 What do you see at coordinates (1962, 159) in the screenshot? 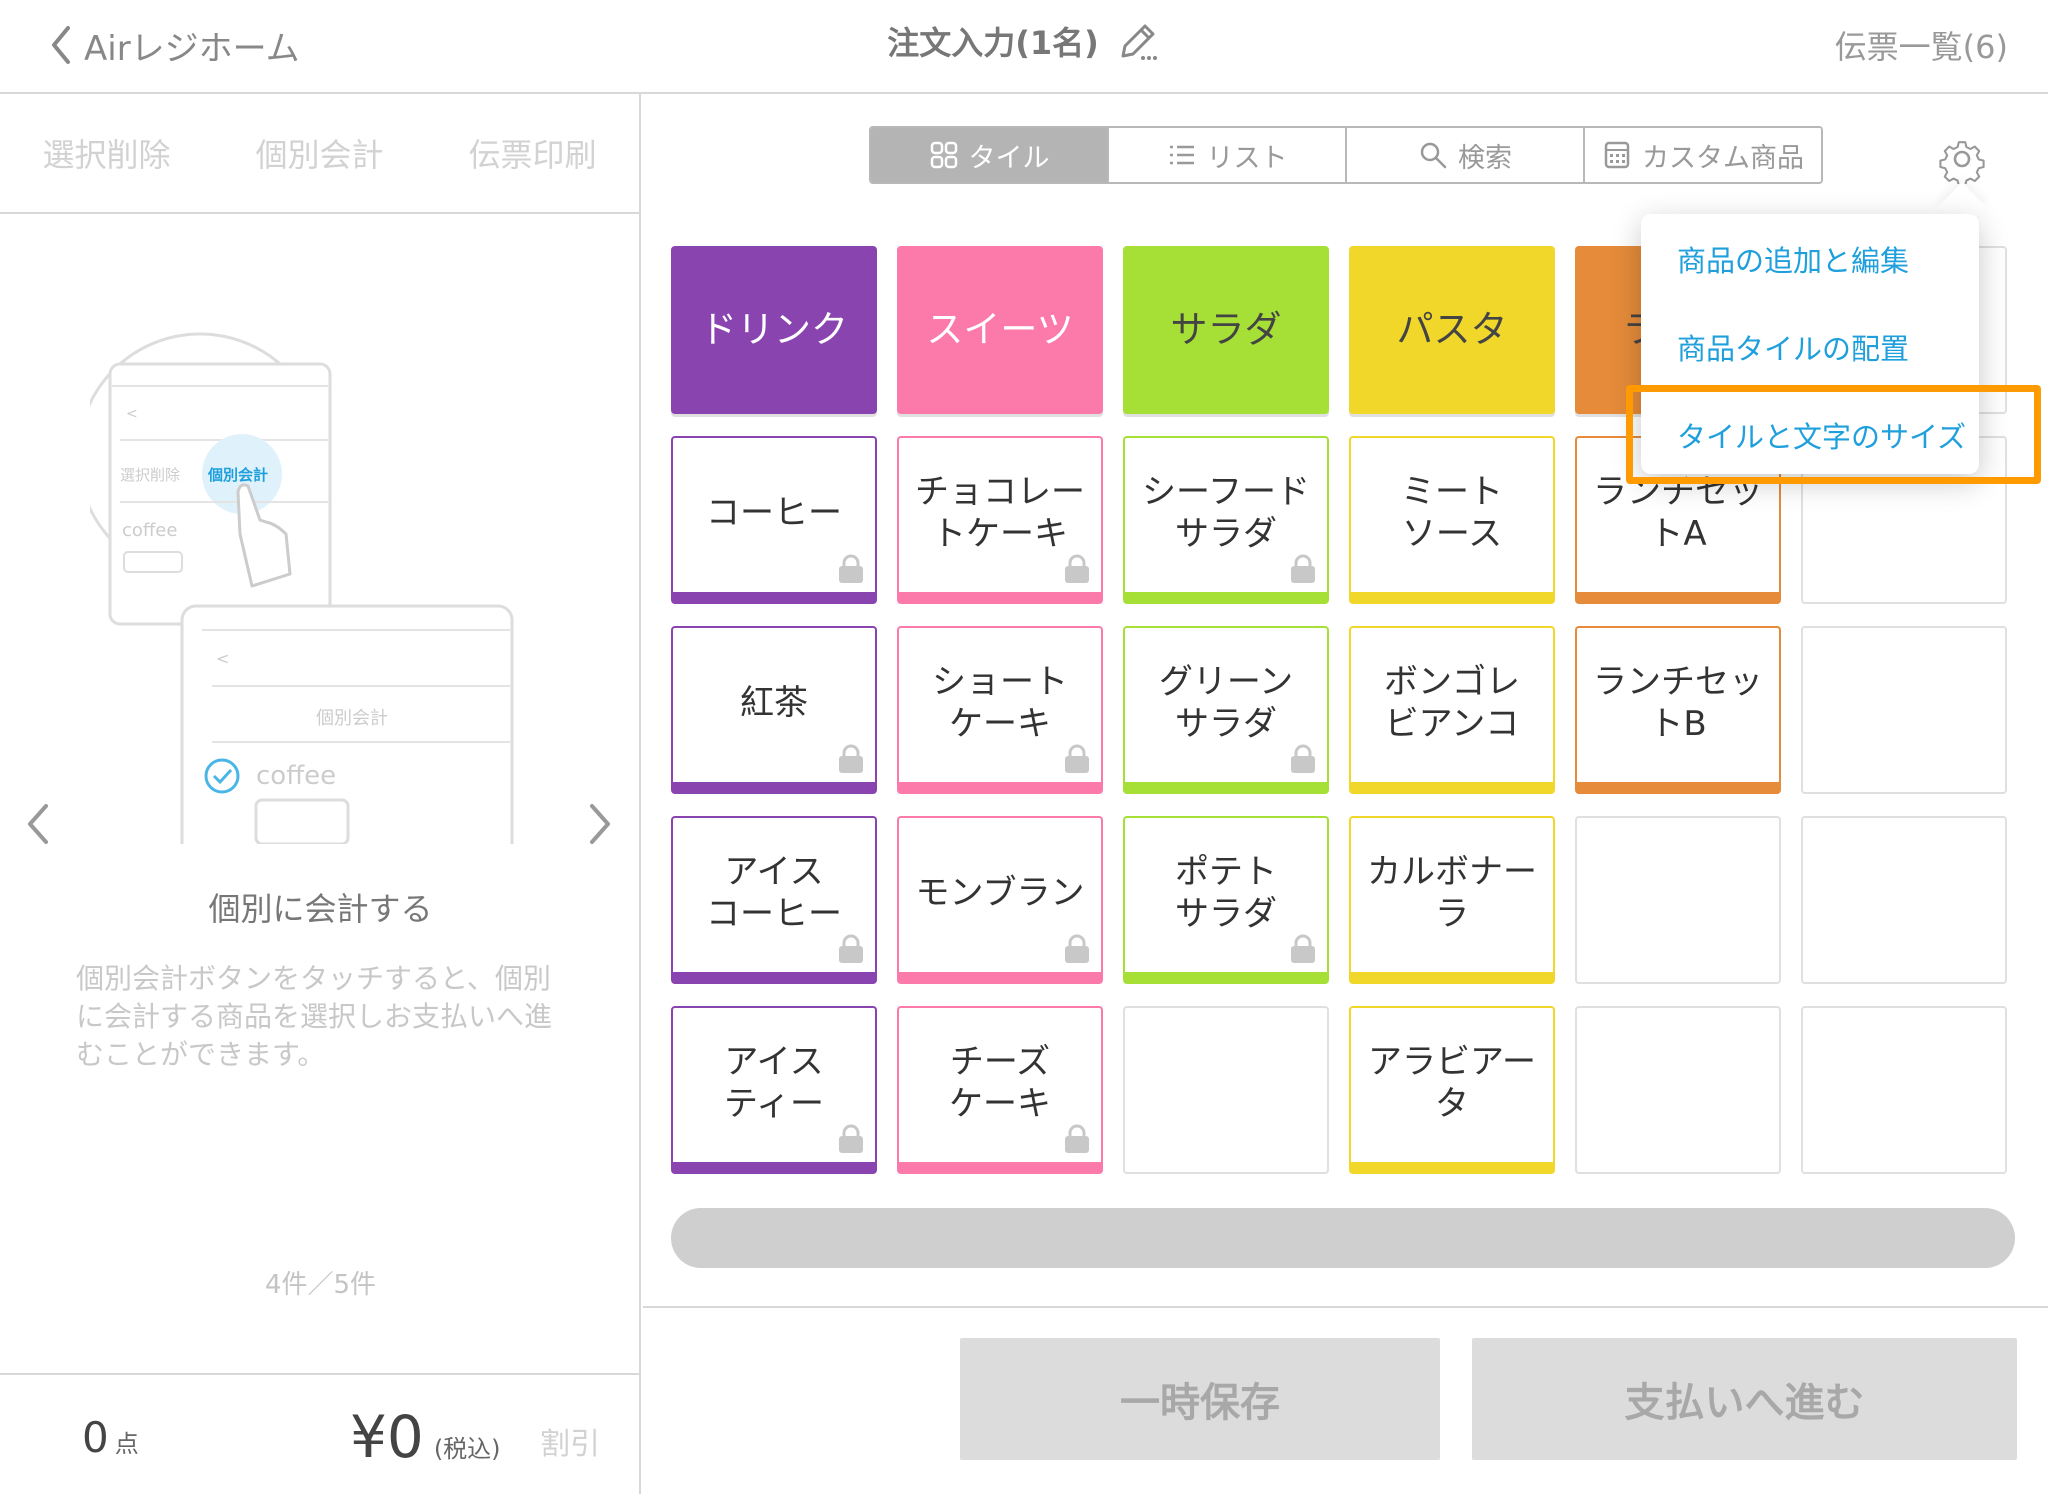
I see `gear-icon` at bounding box center [1962, 159].